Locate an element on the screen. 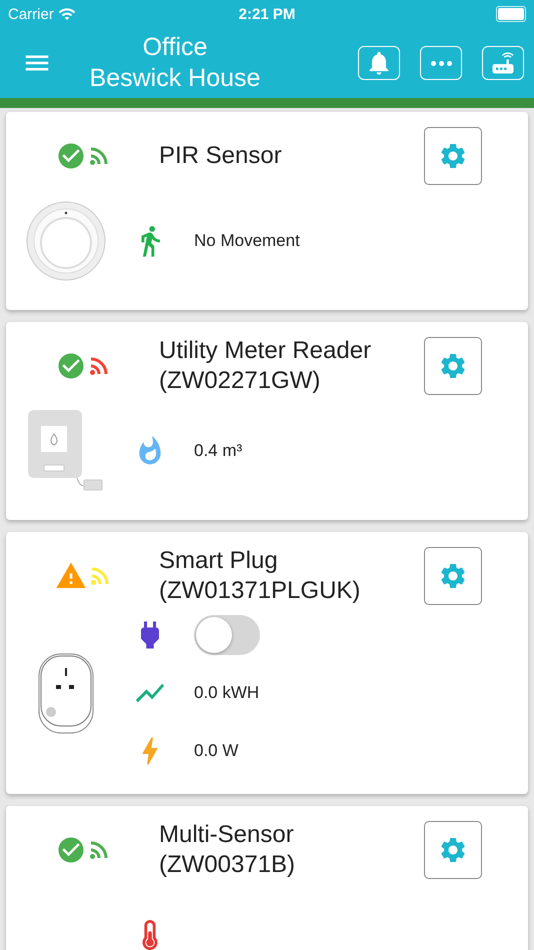 The height and width of the screenshot is (950, 534). notifications-button is located at coordinates (379, 63).